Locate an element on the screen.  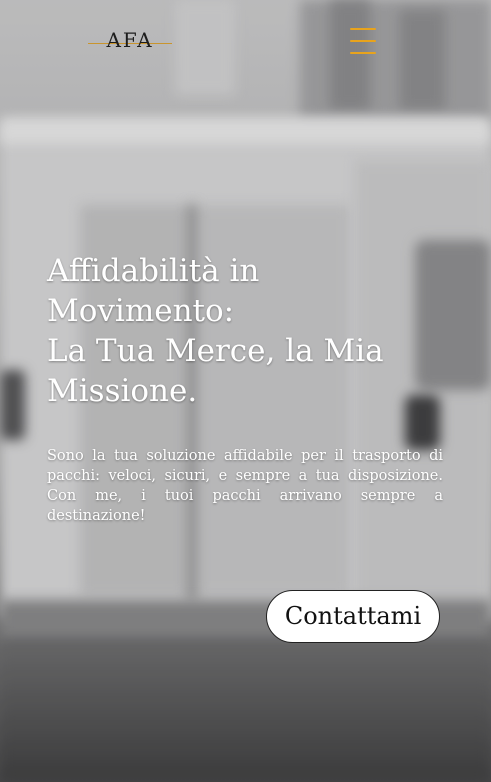
headline-line: La Tua Merce, la Mia is located at coordinates (215, 351).